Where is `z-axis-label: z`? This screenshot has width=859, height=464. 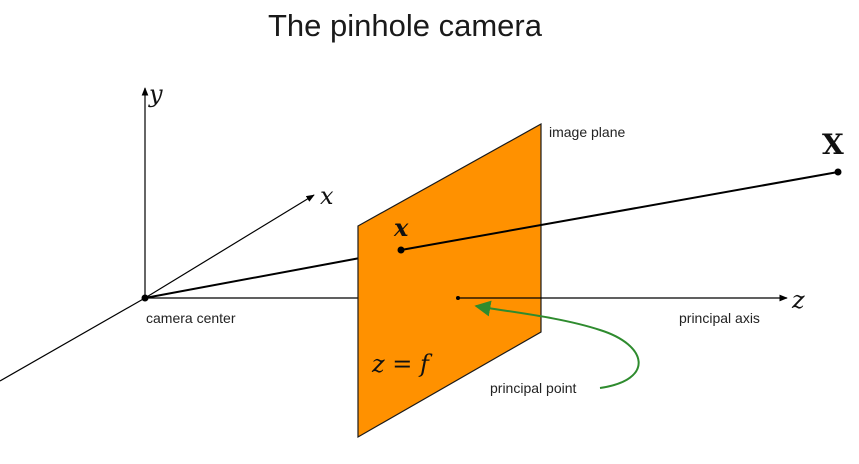 z-axis-label: z is located at coordinates (798, 300).